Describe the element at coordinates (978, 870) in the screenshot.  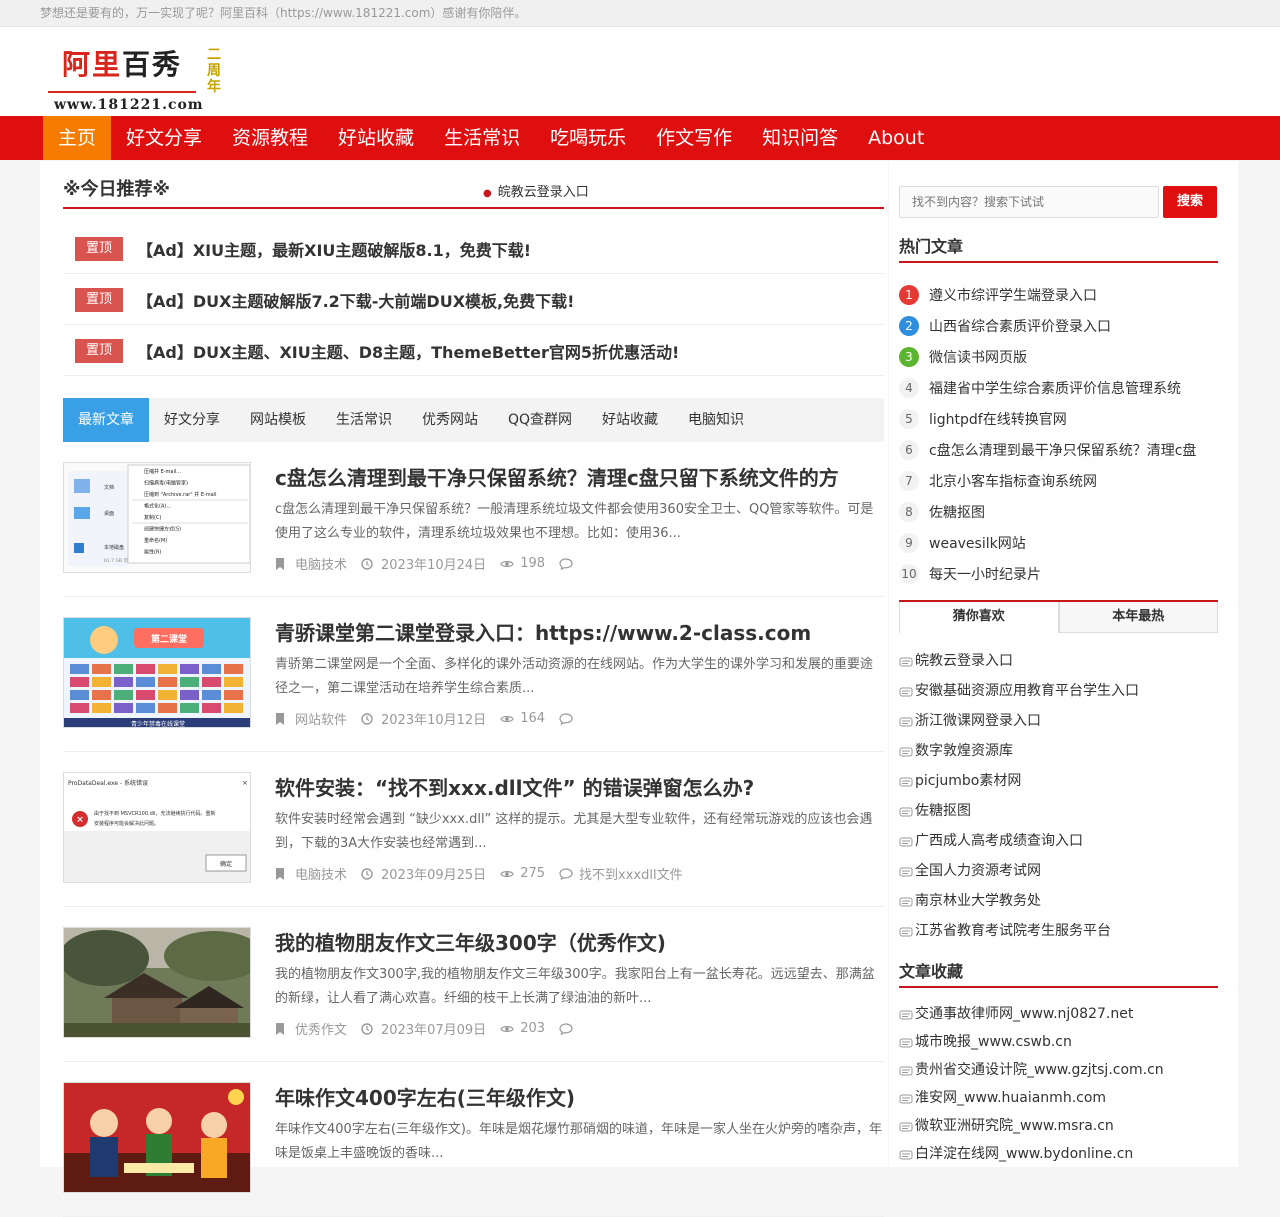
I see `guess-title: 全国人力资源考试网` at that location.